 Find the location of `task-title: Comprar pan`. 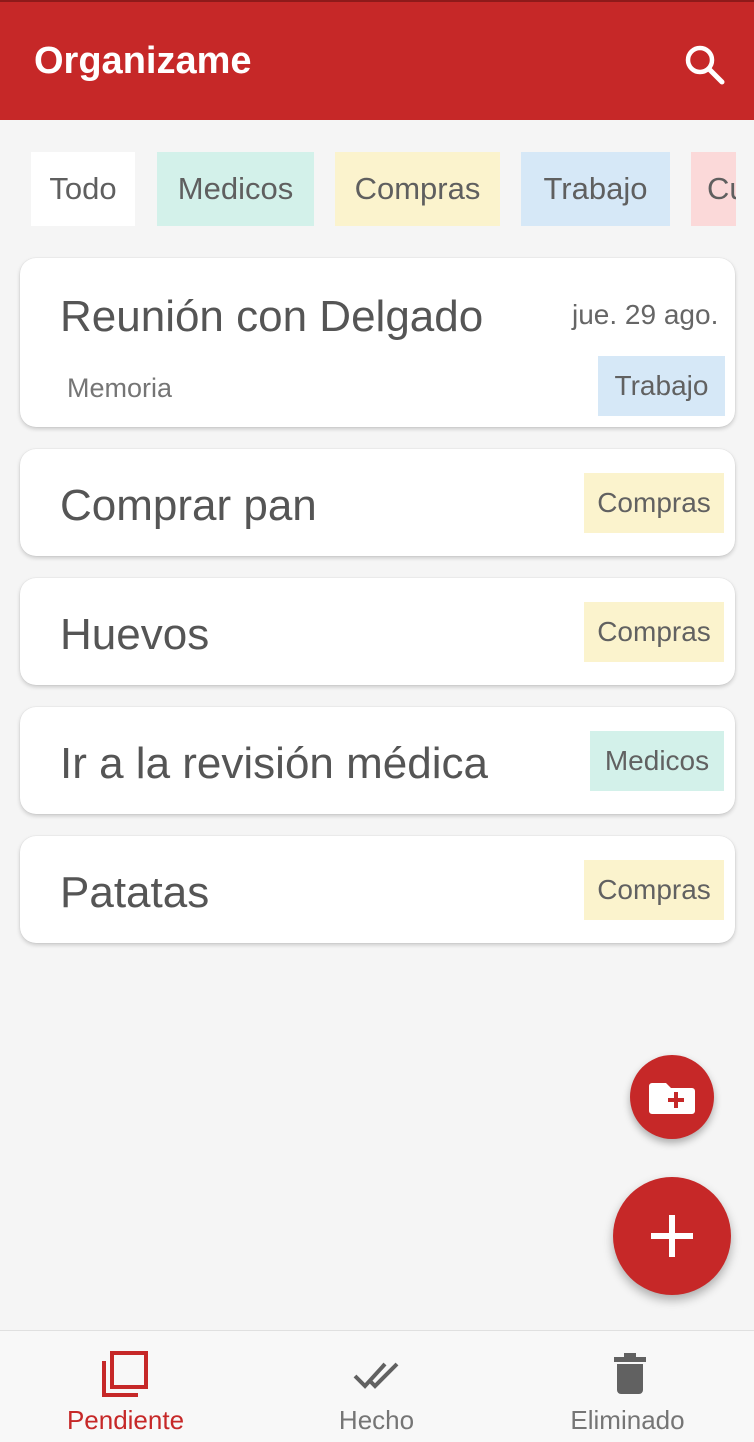

task-title: Comprar pan is located at coordinates (188, 505).